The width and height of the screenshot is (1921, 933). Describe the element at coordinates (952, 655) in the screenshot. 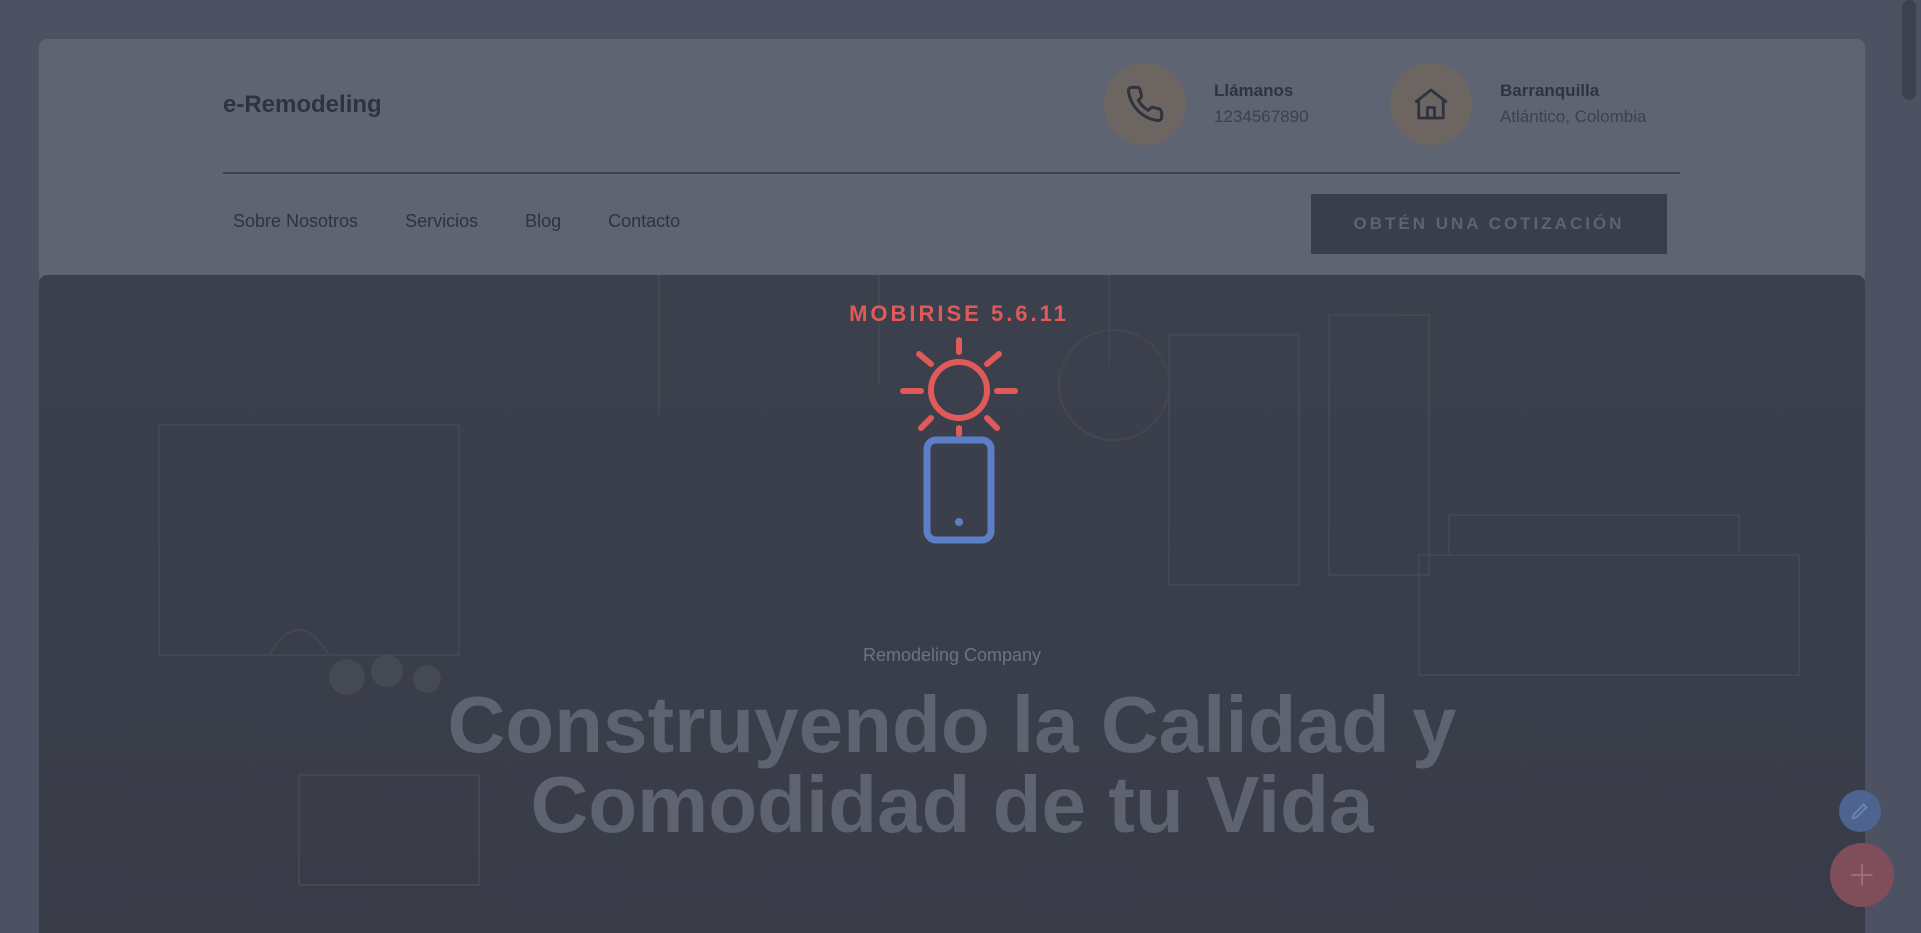

I see `hero-eyebrow: Remodeling Company` at that location.